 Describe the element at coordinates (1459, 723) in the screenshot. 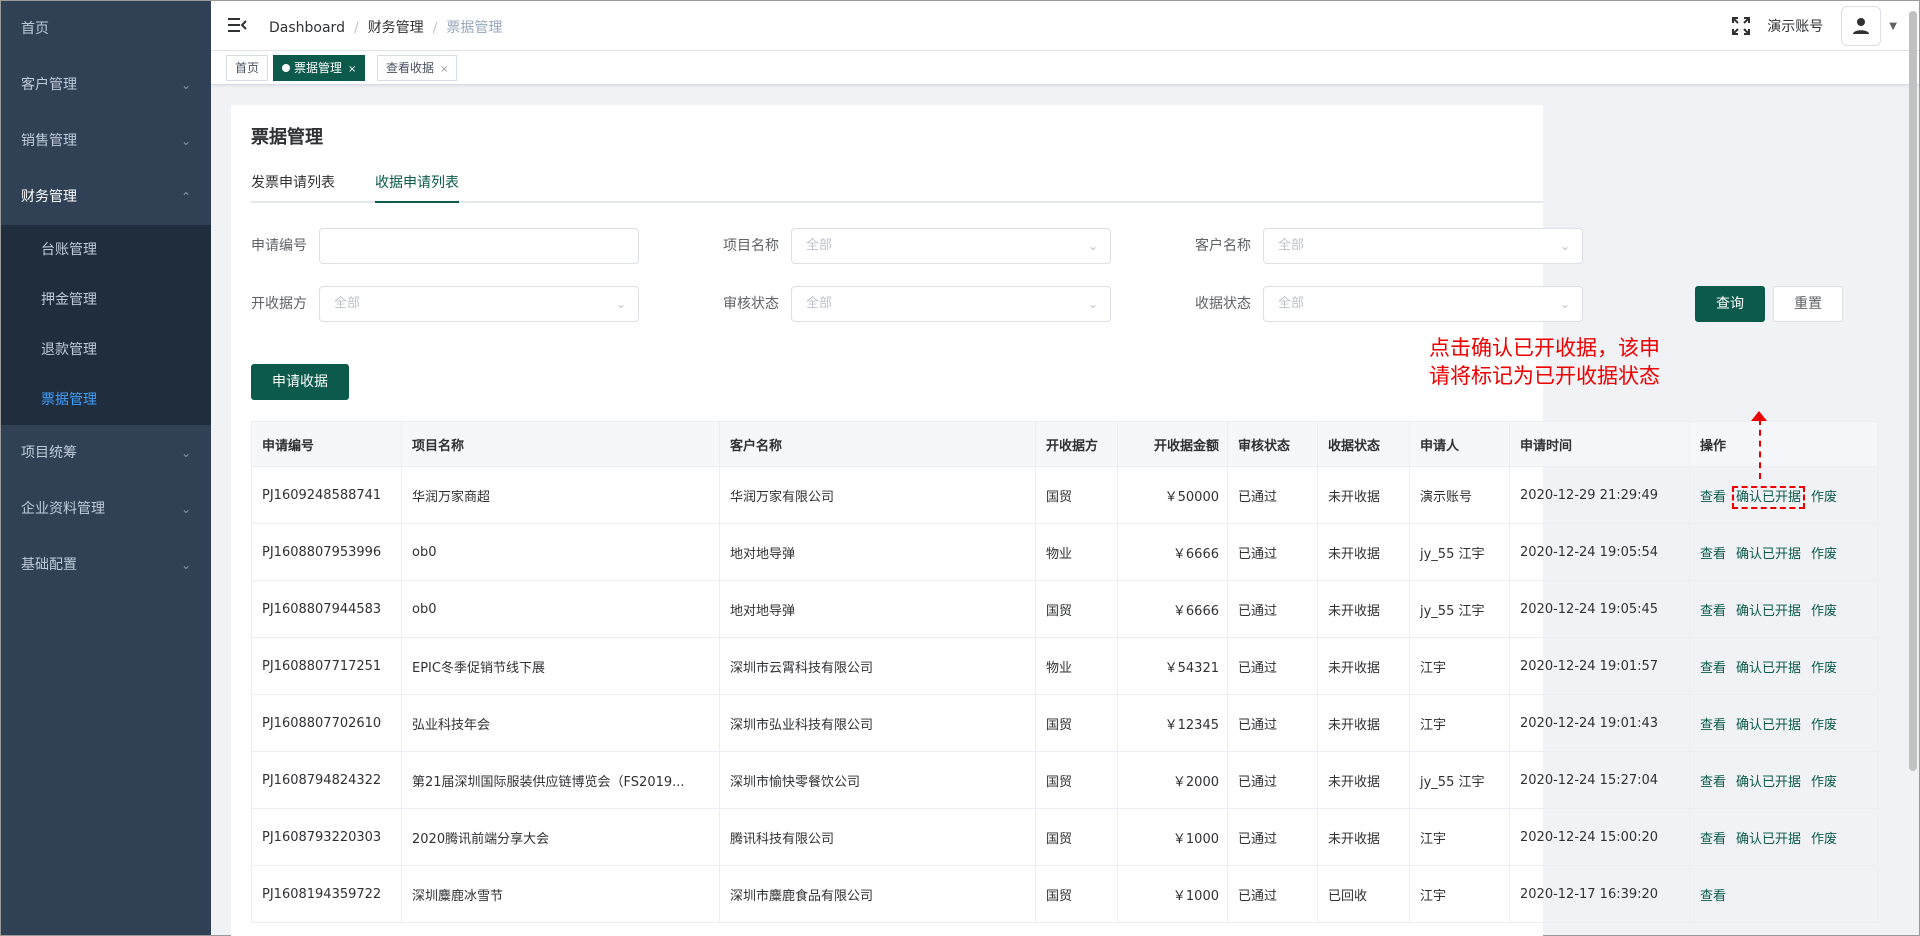

I see `cell-applicant: 江宇` at that location.